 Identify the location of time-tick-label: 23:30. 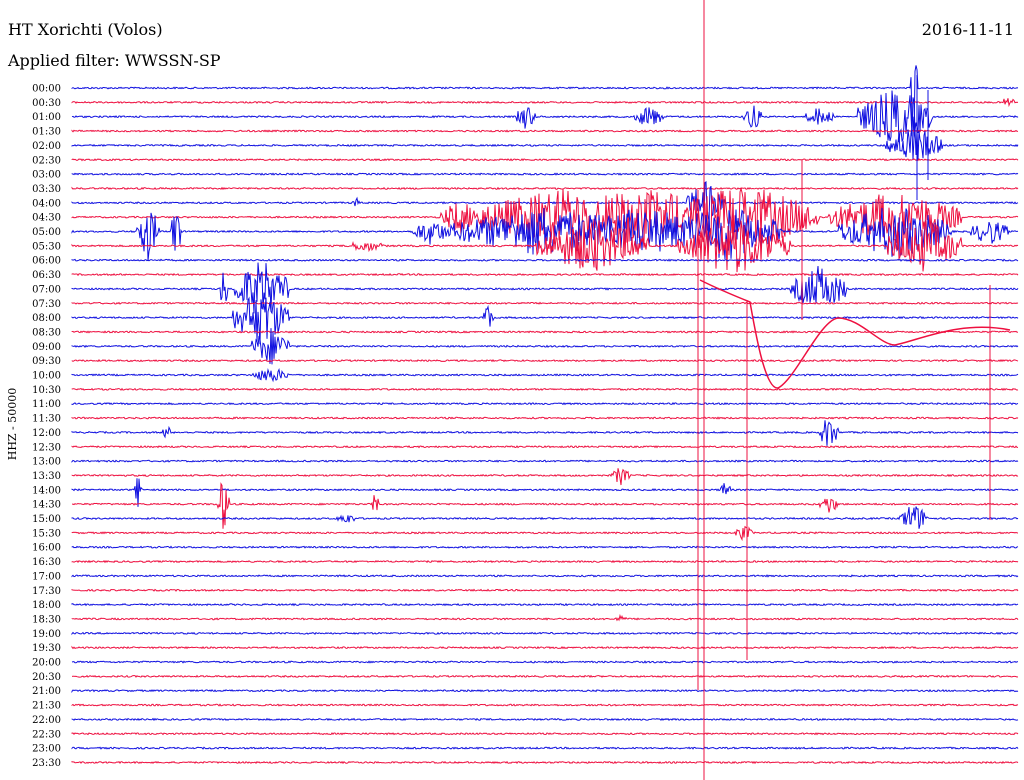
(46, 763).